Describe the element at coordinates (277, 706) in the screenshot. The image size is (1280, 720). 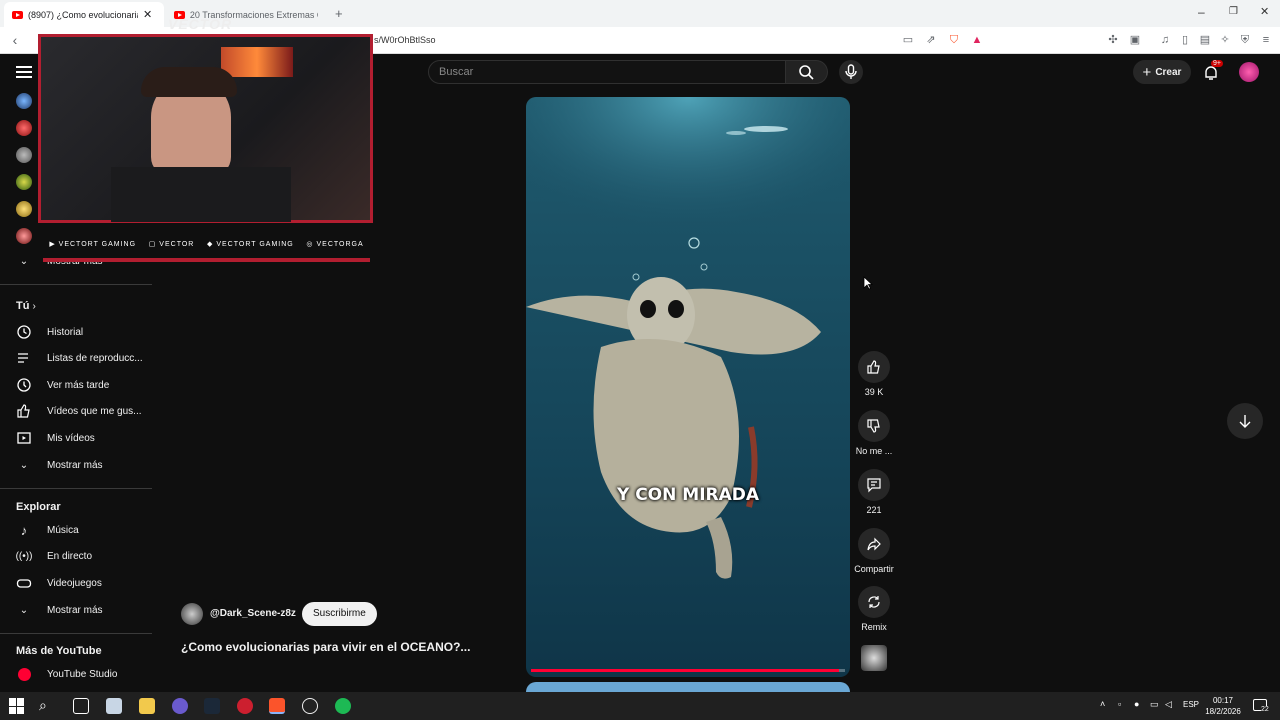
I see `brave-icon` at that location.